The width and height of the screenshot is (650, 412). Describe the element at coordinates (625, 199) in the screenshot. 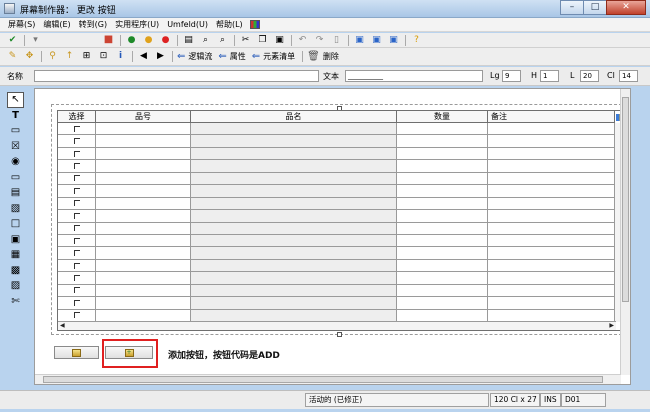

I see `scroll-thumb` at that location.